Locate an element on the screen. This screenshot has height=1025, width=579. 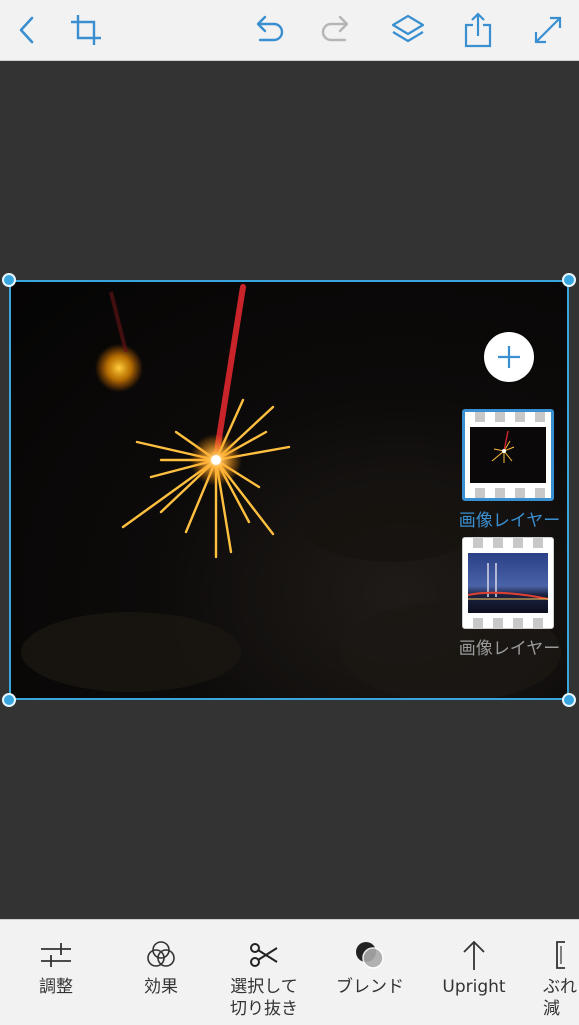
share-button is located at coordinates (478, 30).